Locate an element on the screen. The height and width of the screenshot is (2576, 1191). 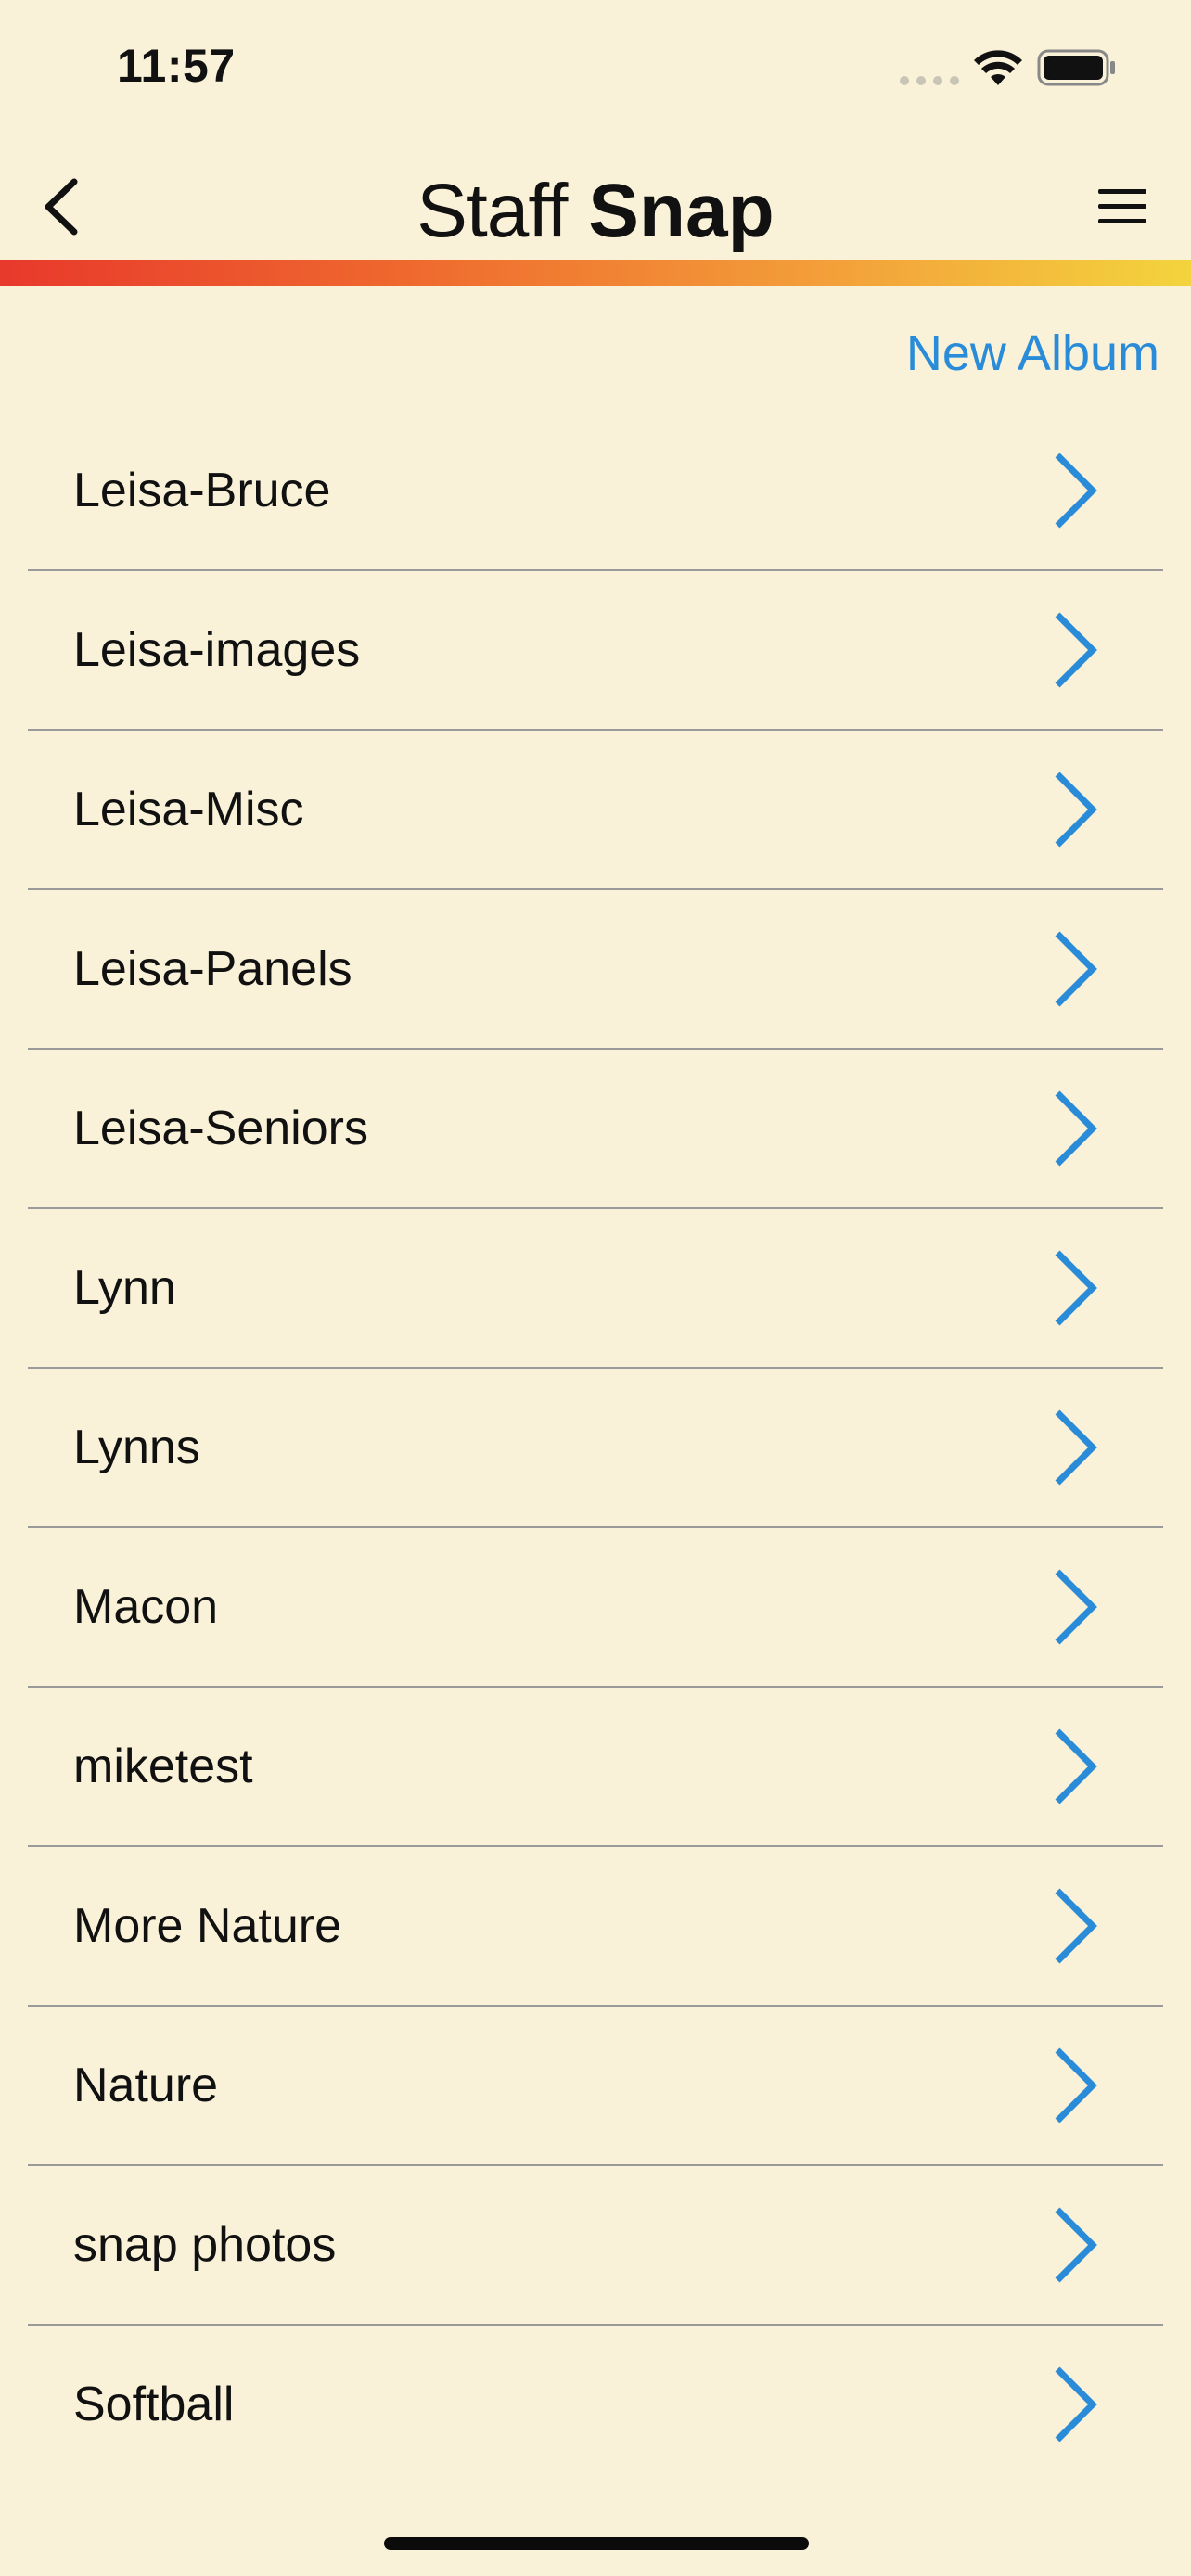
album-list-item: snap photos is located at coordinates (595, 2246).